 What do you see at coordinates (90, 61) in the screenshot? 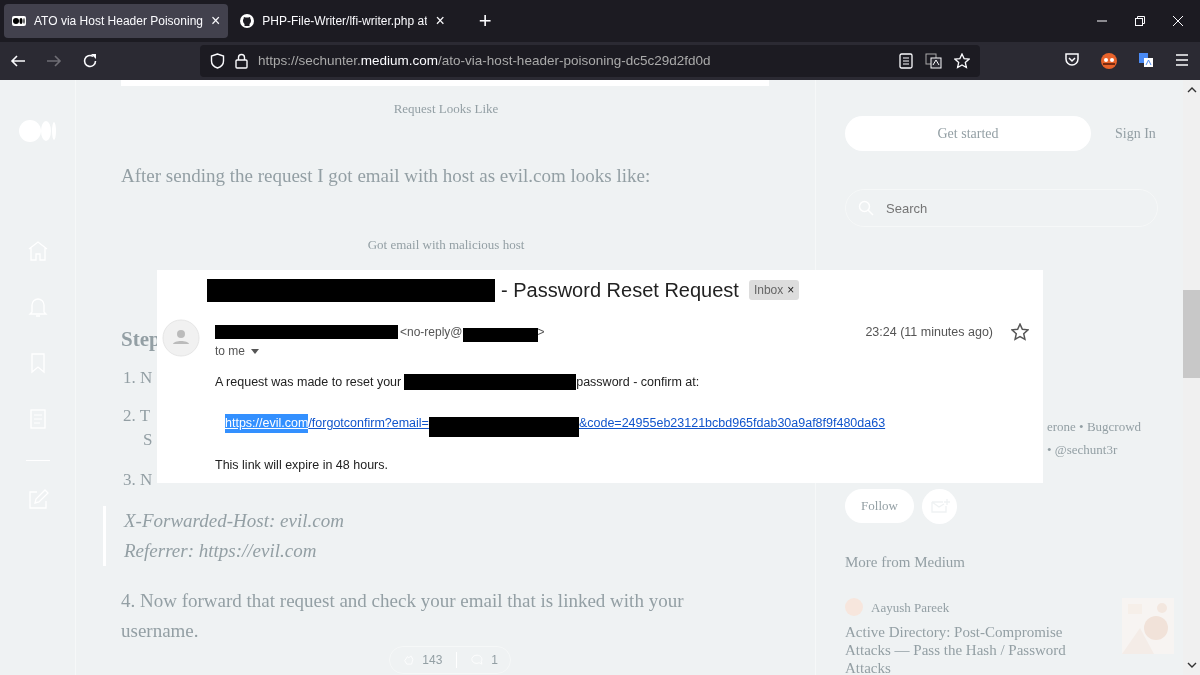
I see `reload-icon` at bounding box center [90, 61].